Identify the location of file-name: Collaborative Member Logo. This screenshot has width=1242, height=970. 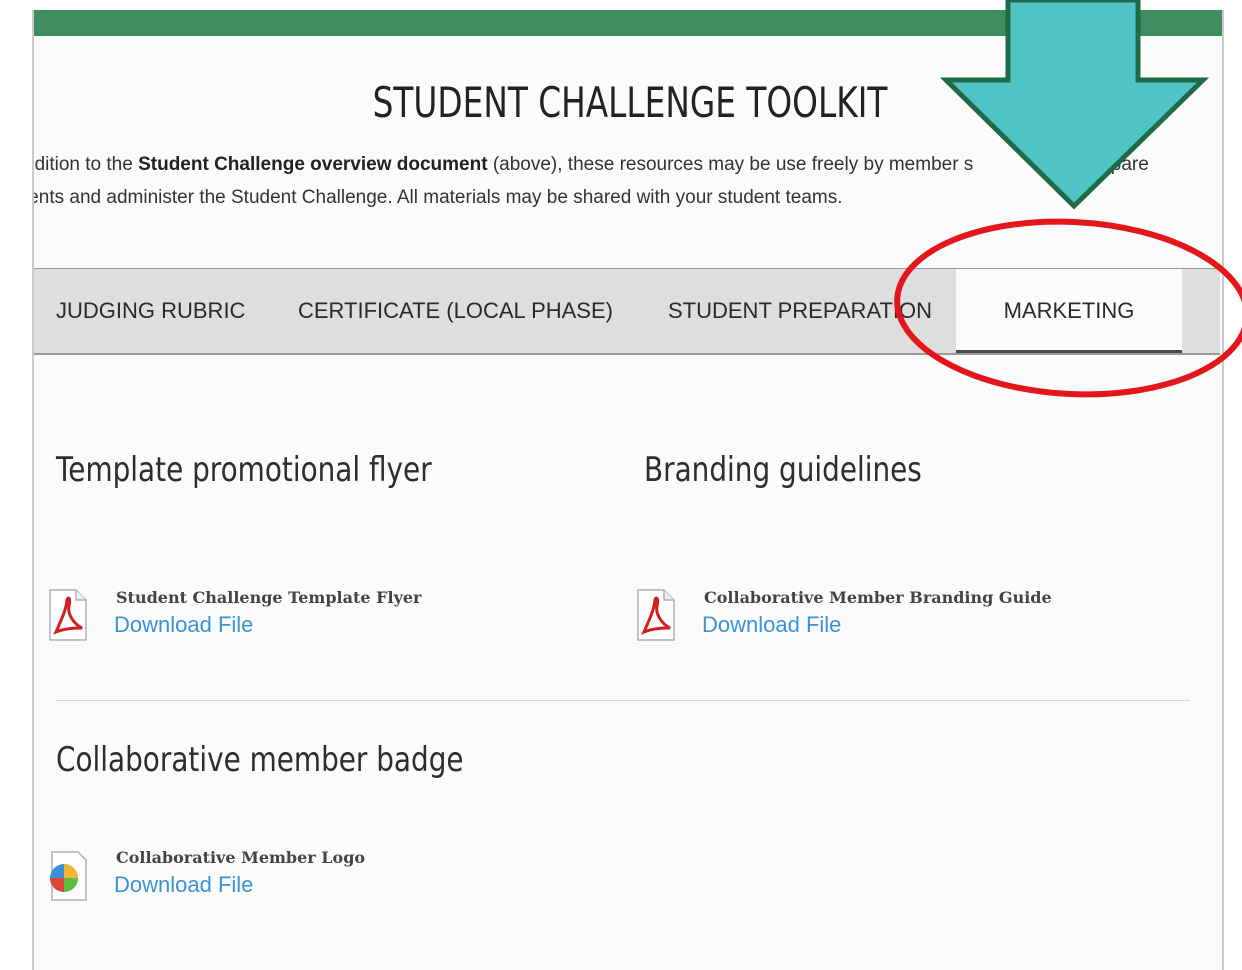
(241, 857).